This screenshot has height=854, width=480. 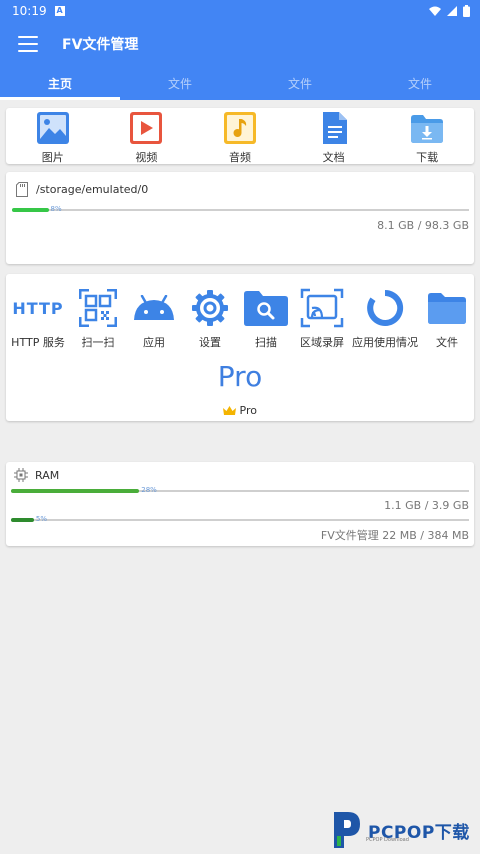 I want to click on tool-label: HTTP 服务, so click(x=38, y=342).